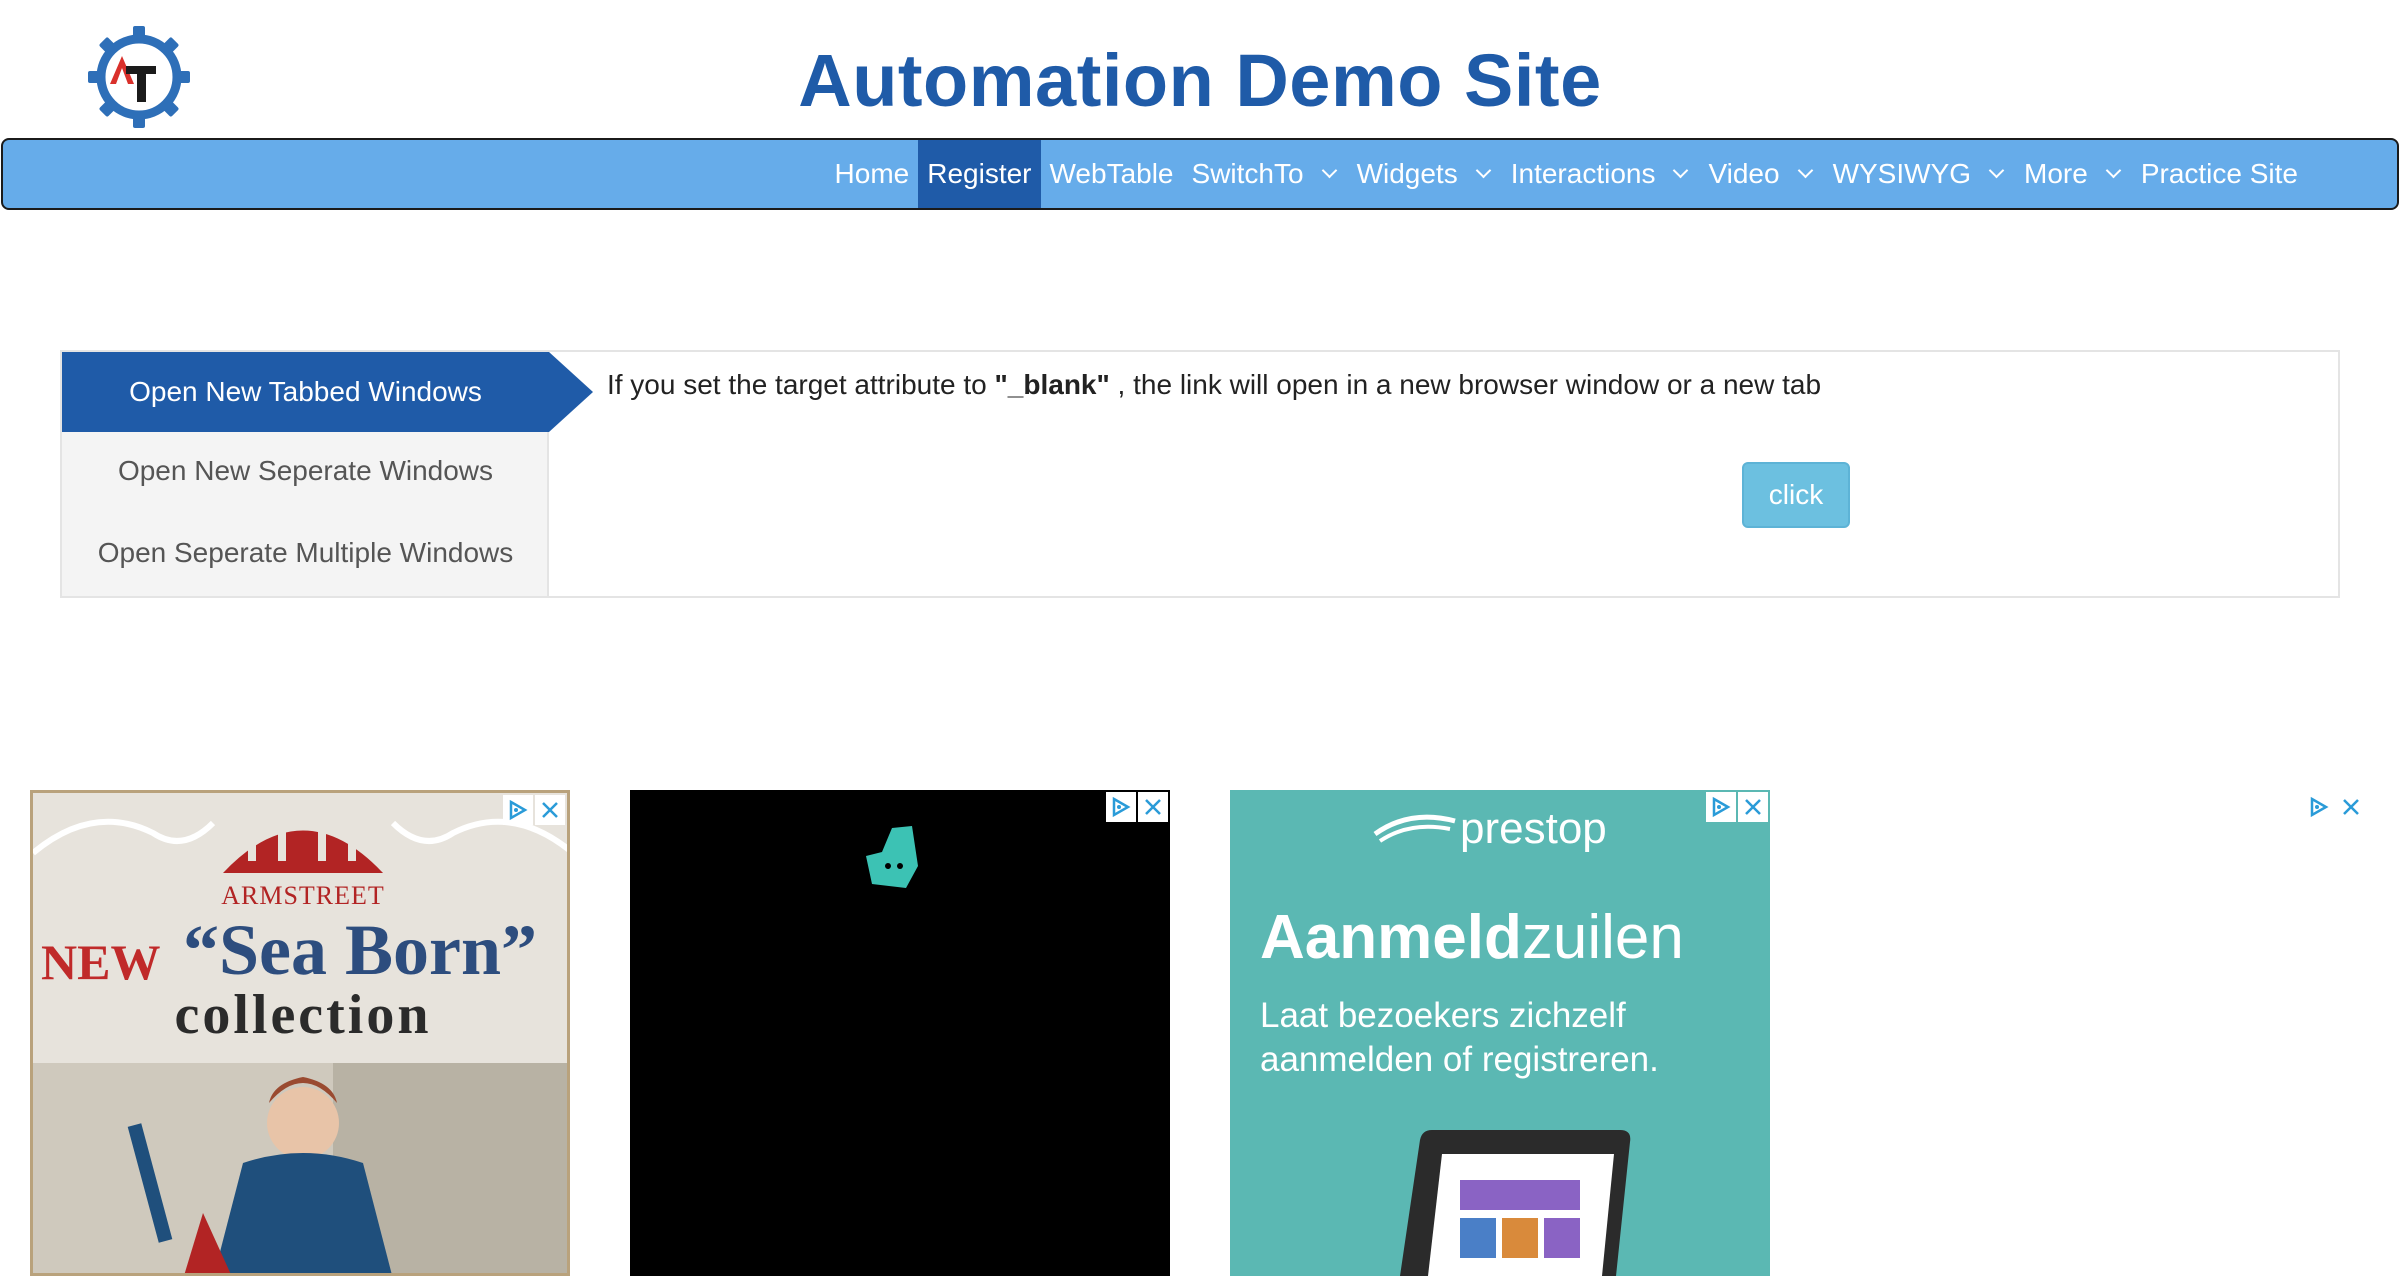  I want to click on ad-banner-armstreet: ARMSTREET NEW “Sea Born” collection, so click(300, 1033).